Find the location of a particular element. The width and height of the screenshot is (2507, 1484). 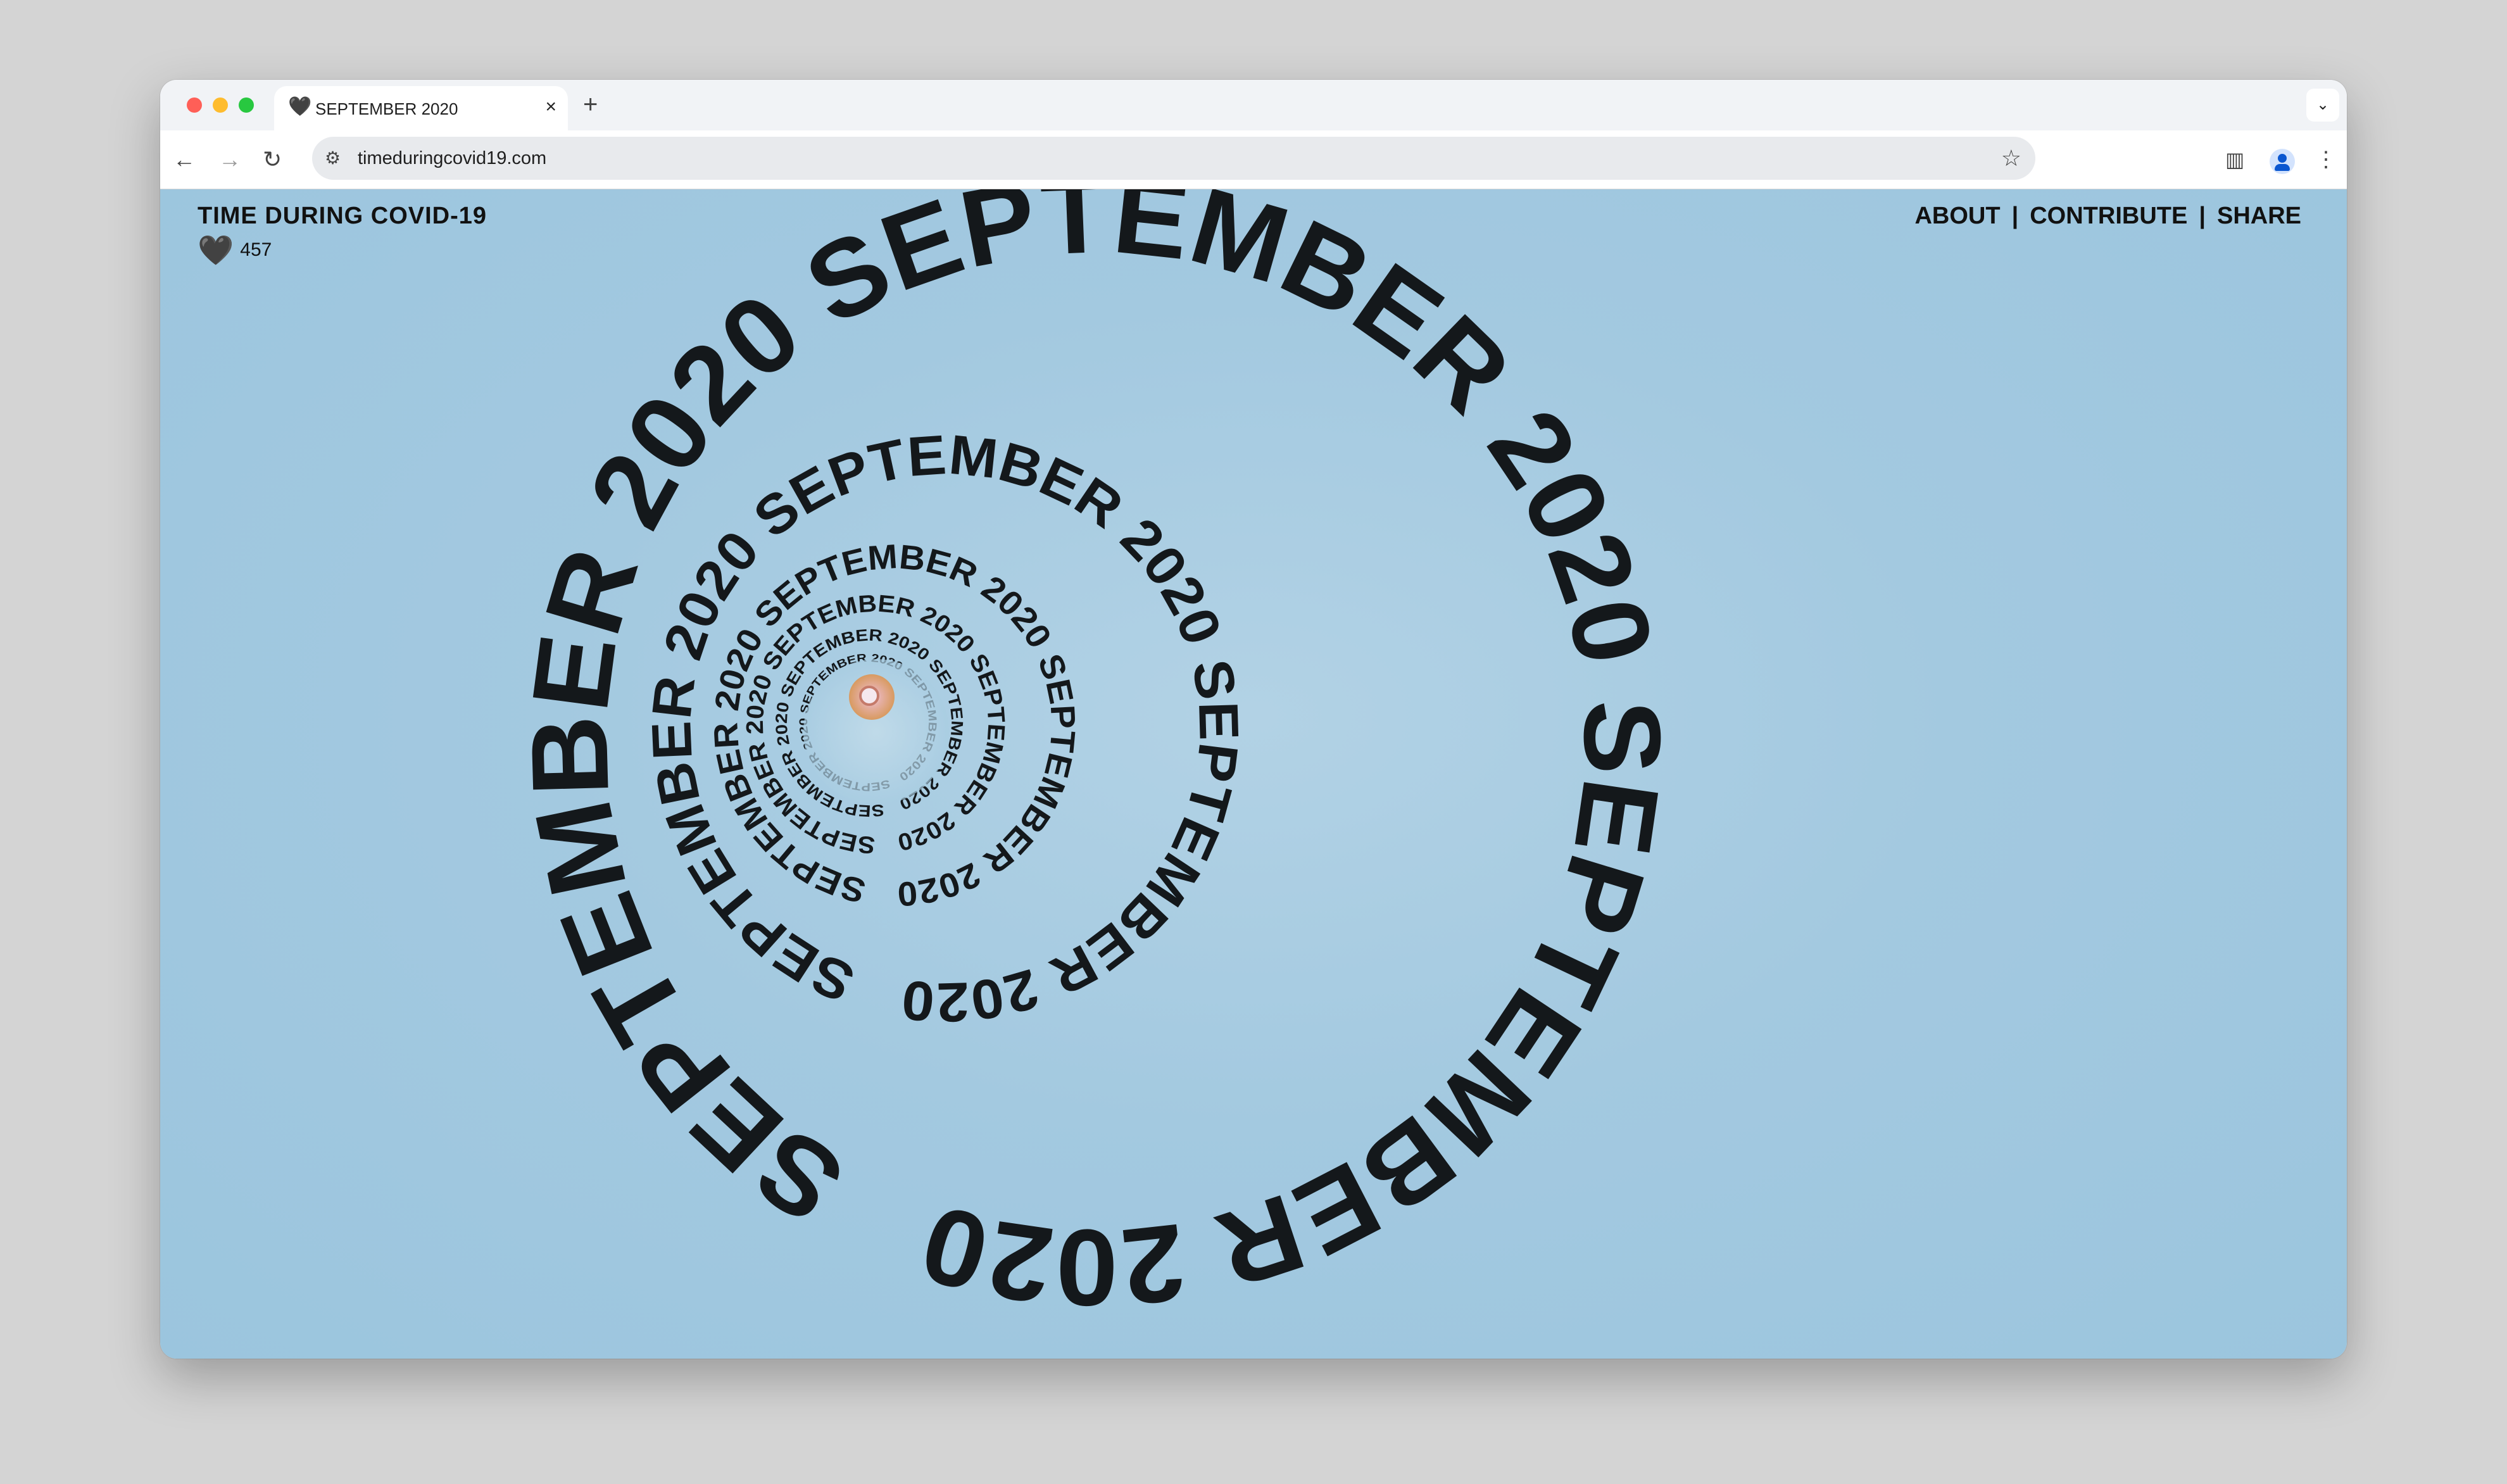

active-tab: 🖤 SEPTEMBER 2020 × is located at coordinates (421, 108).